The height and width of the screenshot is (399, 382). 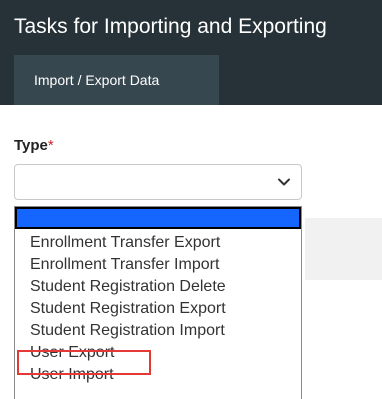 What do you see at coordinates (128, 287) in the screenshot?
I see `dropdown-option-student-registration-delete: Student Registration Delete` at bounding box center [128, 287].